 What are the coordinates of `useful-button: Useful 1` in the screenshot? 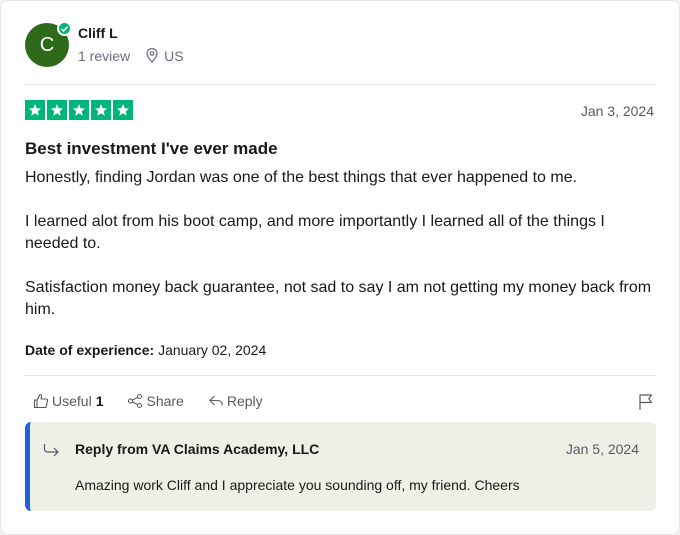 It's located at (68, 401).